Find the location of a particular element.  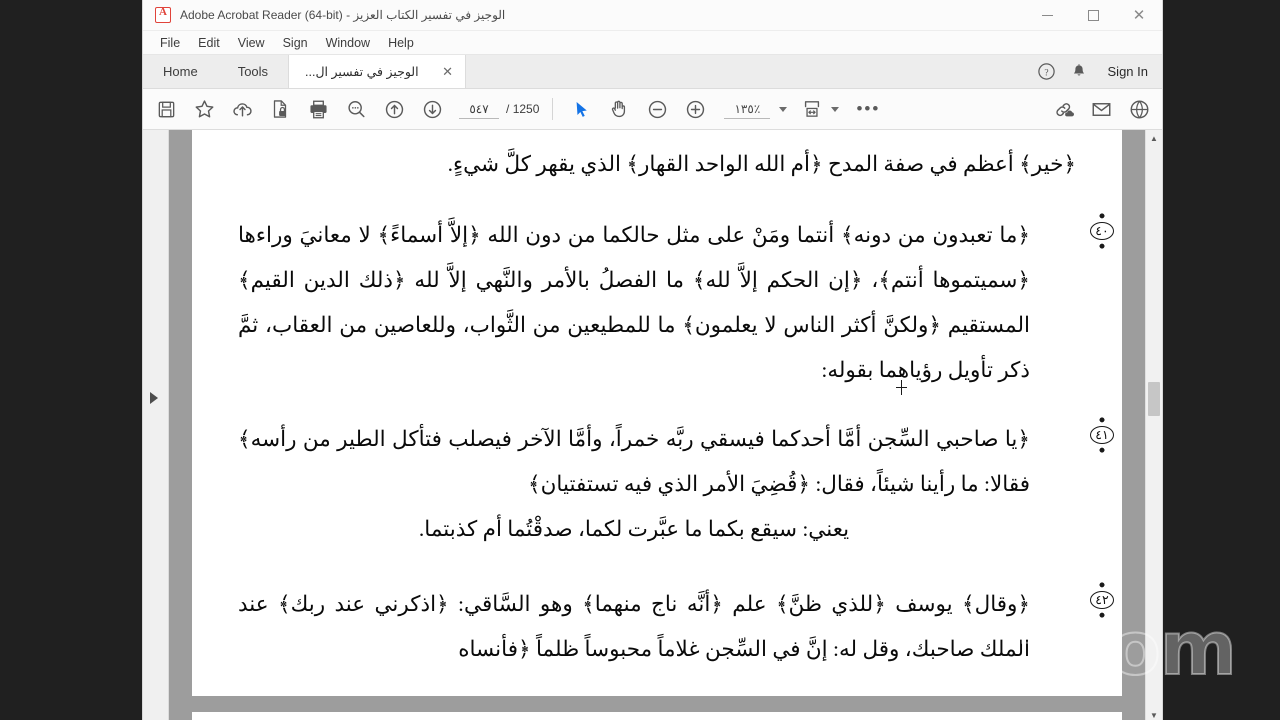

print-button is located at coordinates (318, 109).